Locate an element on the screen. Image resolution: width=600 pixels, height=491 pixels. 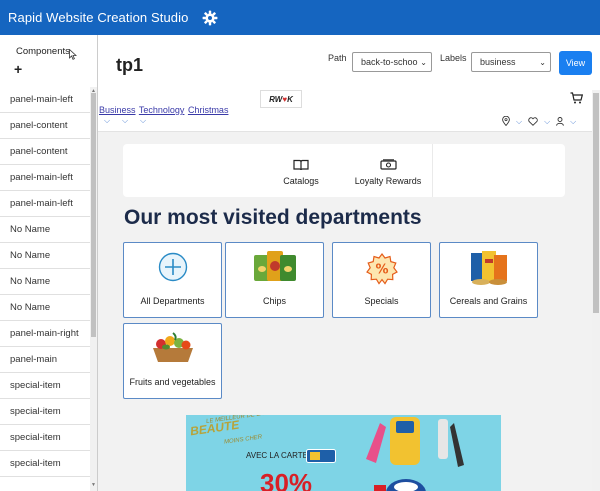
path-select-value: back-to-schoo is located at coordinates (389, 62).